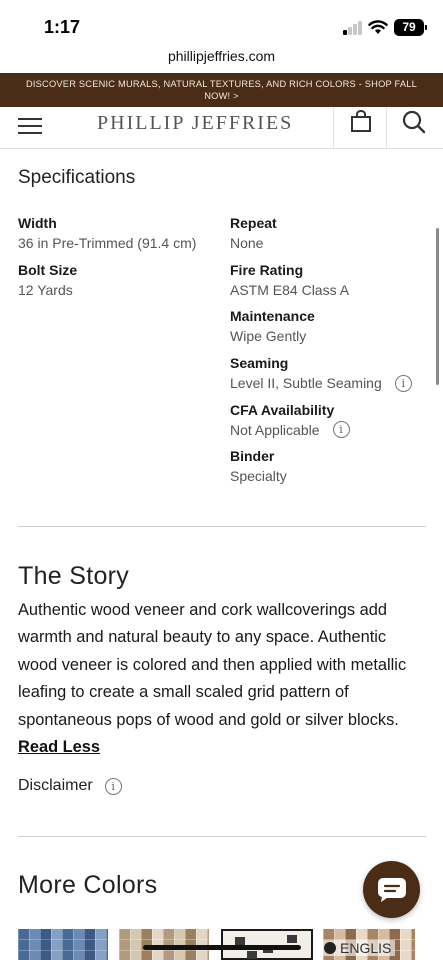  What do you see at coordinates (259, 363) in the screenshot?
I see `spec-label: Seaming` at bounding box center [259, 363].